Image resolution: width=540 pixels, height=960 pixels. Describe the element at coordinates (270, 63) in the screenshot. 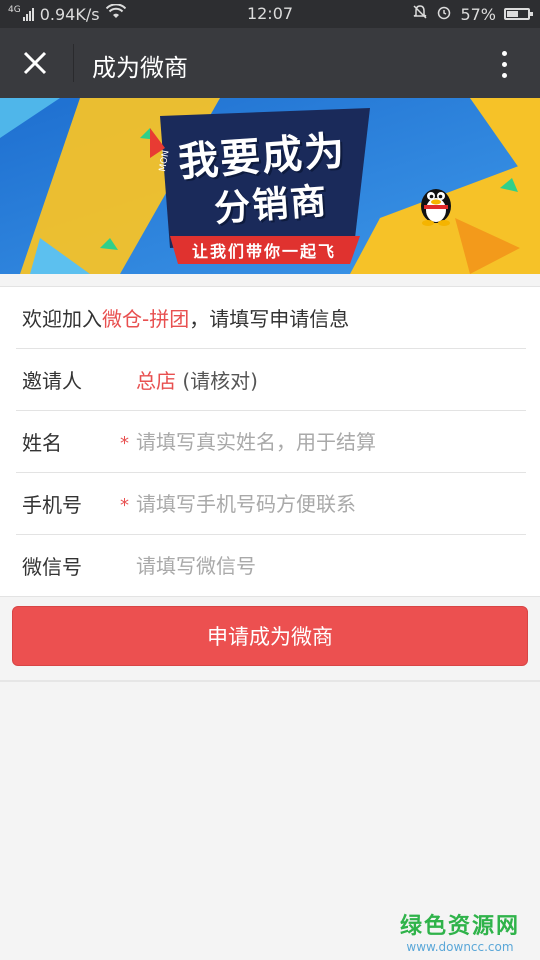

I see `title-bar: 成为微商` at that location.